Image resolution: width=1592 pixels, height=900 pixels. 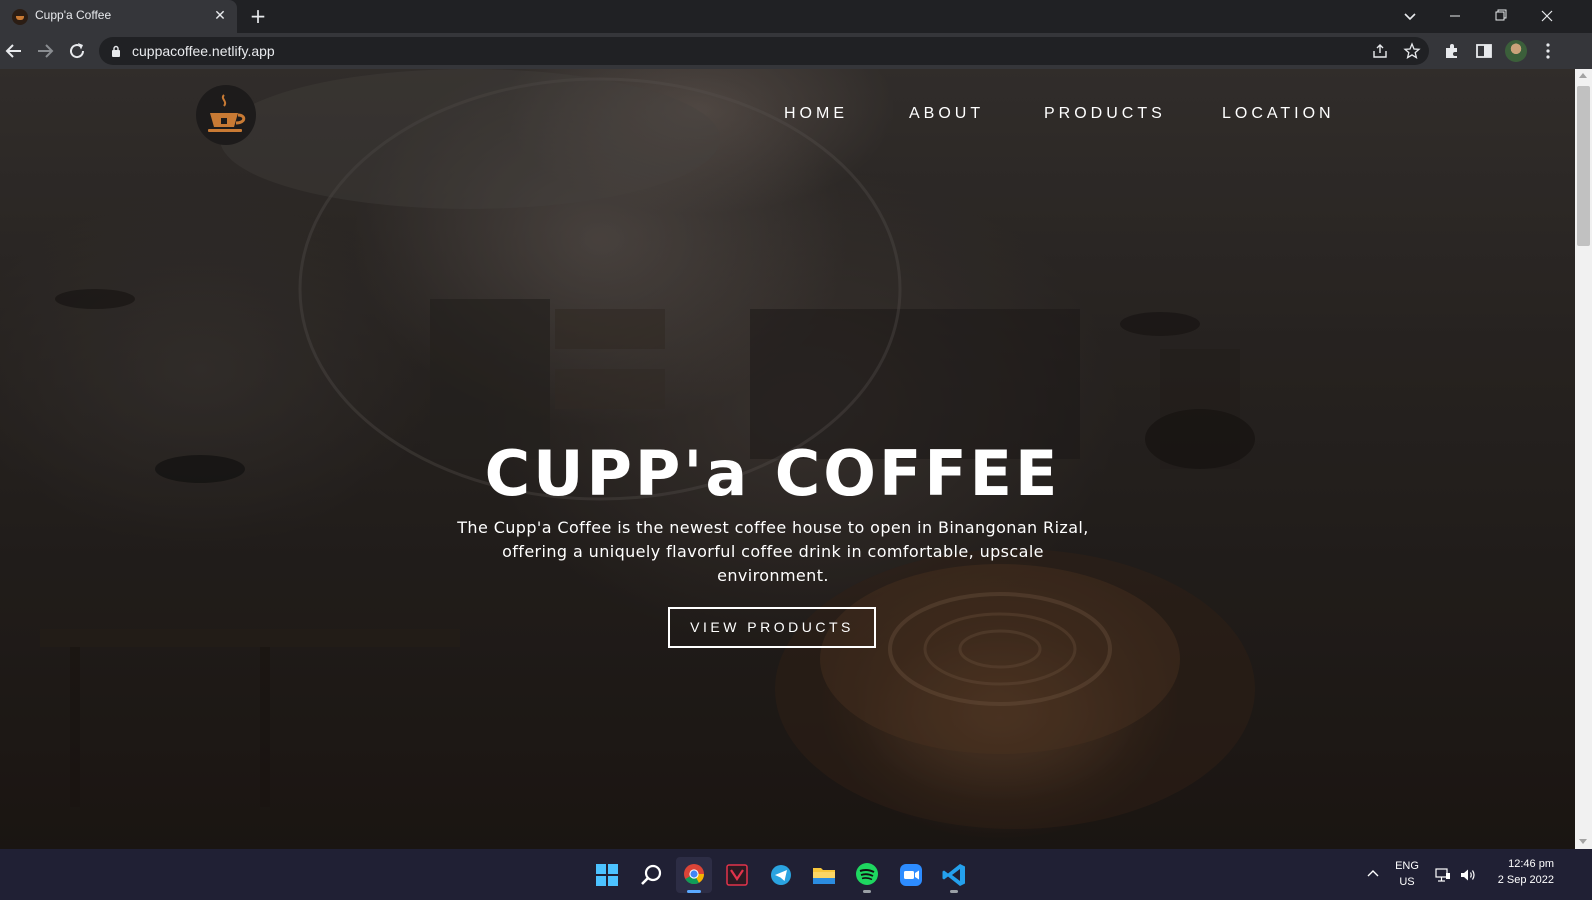 What do you see at coordinates (764, 51) in the screenshot?
I see `address-bar: cuppacoffee.netlify.app` at bounding box center [764, 51].